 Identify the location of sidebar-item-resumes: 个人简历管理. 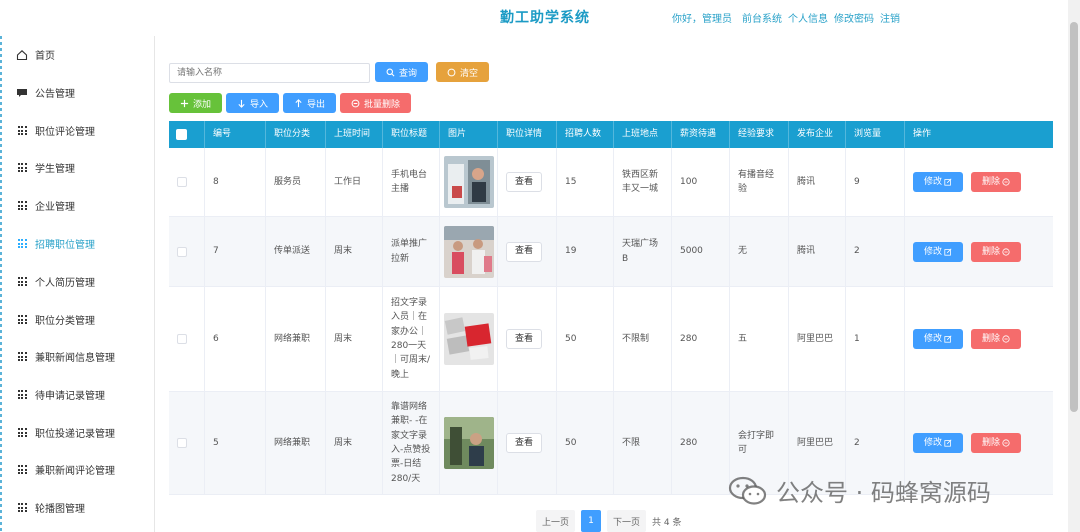
(55, 281).